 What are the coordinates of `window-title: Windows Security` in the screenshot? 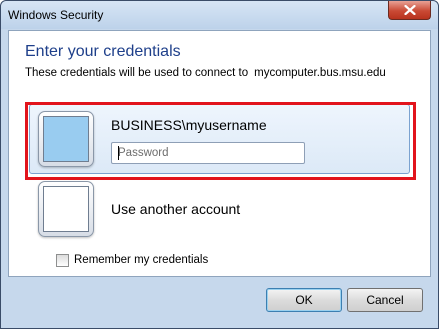 It's located at (56, 15).